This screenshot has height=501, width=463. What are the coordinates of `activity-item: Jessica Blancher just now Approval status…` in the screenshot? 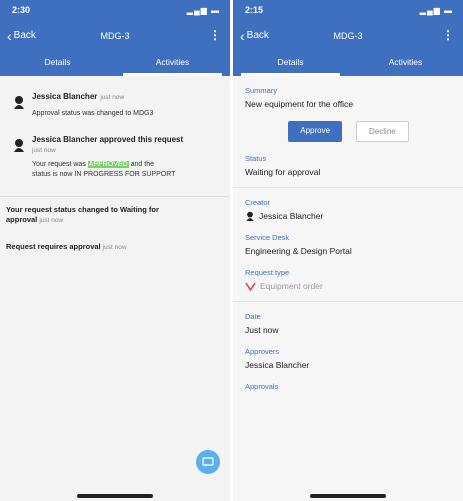 It's located at (116, 105).